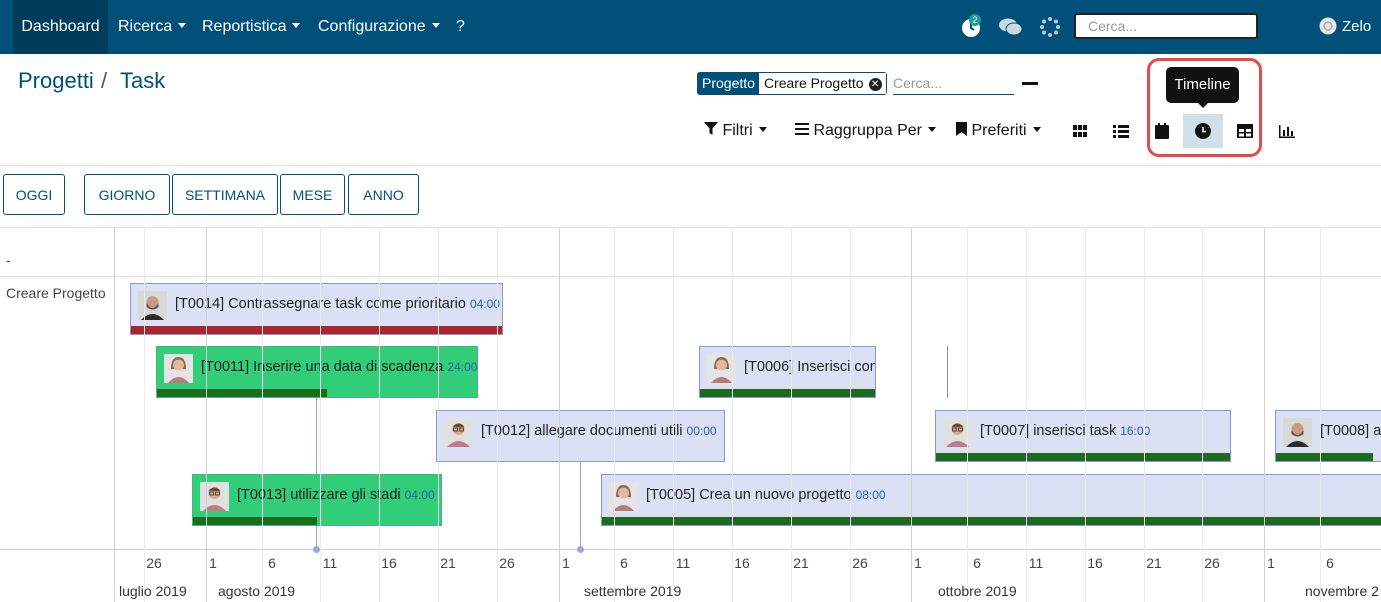 This screenshot has height=602, width=1381. What do you see at coordinates (769, 367) in the screenshot?
I see `task-code: [T0006]` at bounding box center [769, 367].